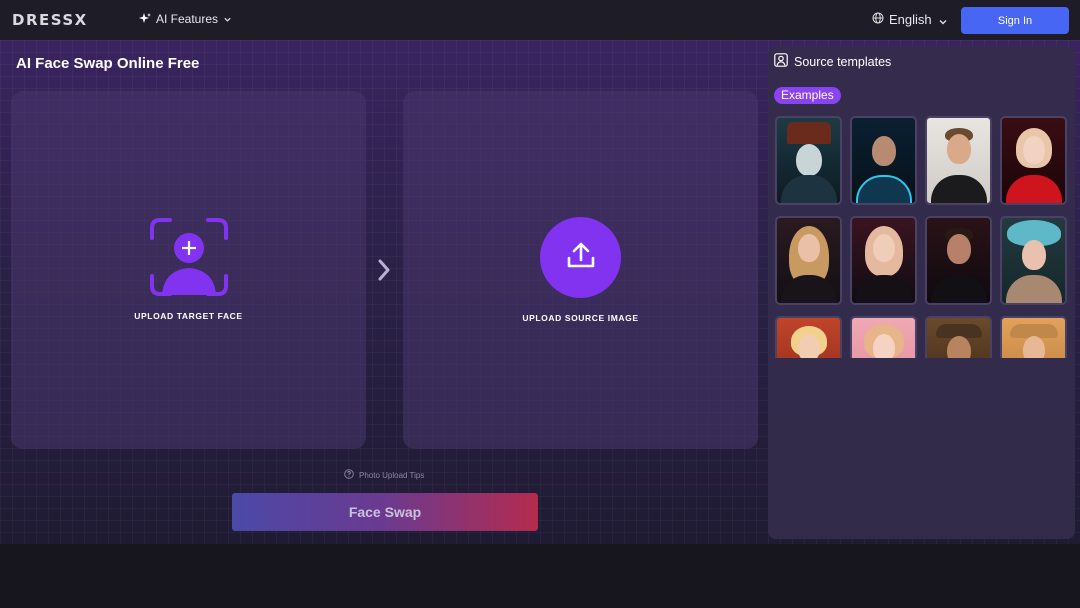 The height and width of the screenshot is (608, 1080). I want to click on ai-features-label: AI Features, so click(187, 19).